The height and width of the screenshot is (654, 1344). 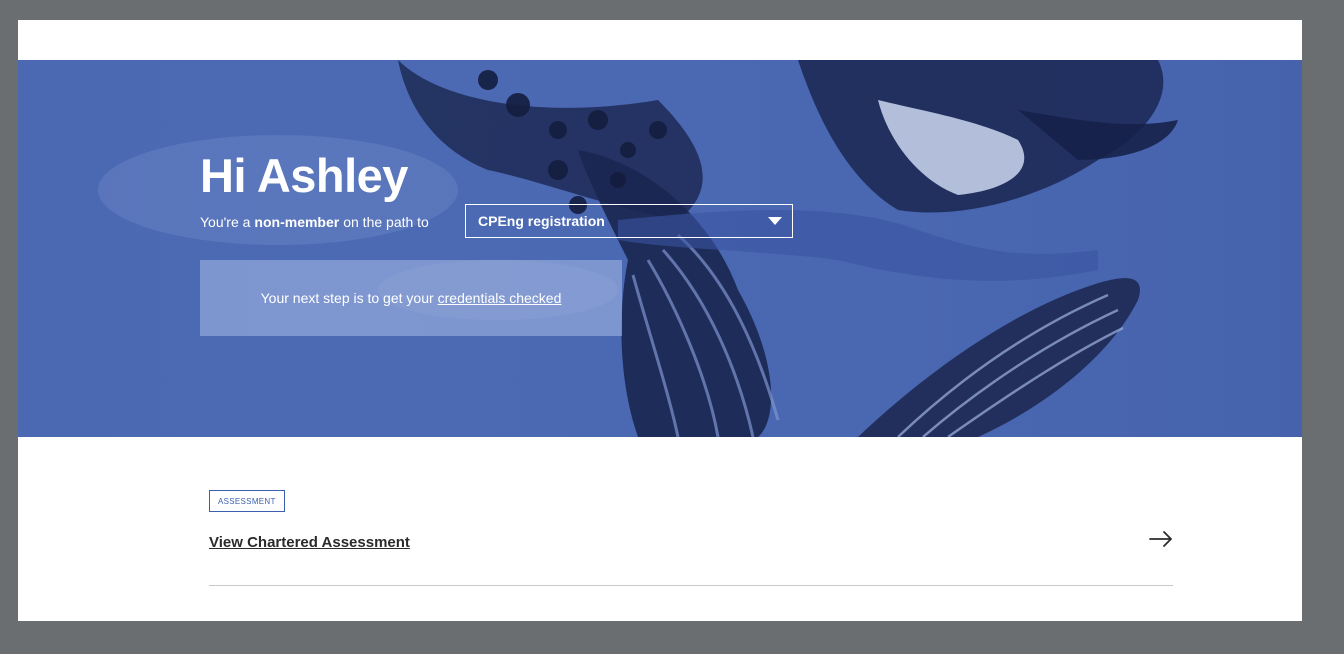 I want to click on row-divider, so click(x=691, y=585).